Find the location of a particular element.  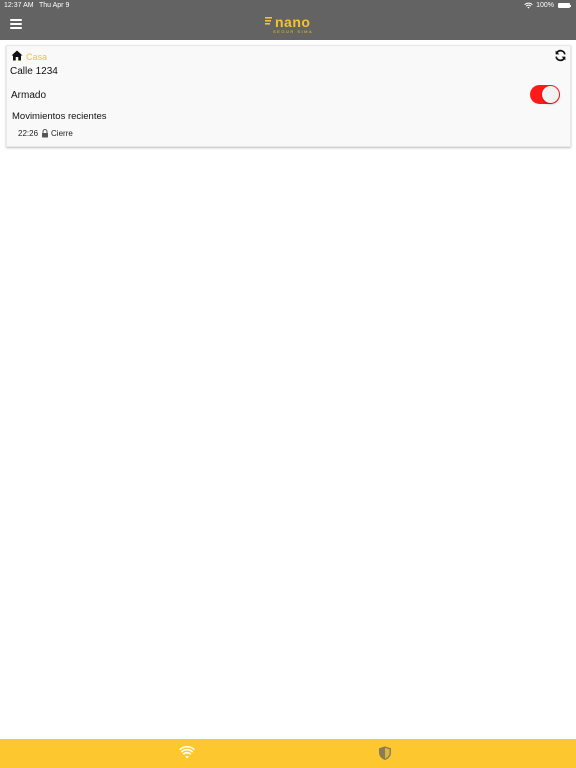

logo-text: nano is located at coordinates (293, 22).